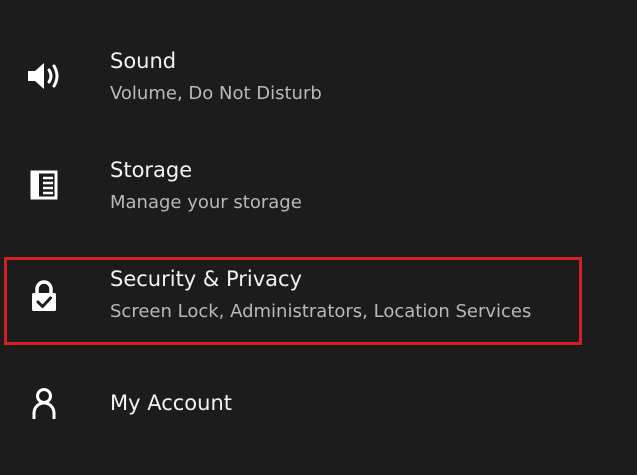  I want to click on security-privacy-title: Security & Privacy, so click(206, 279).